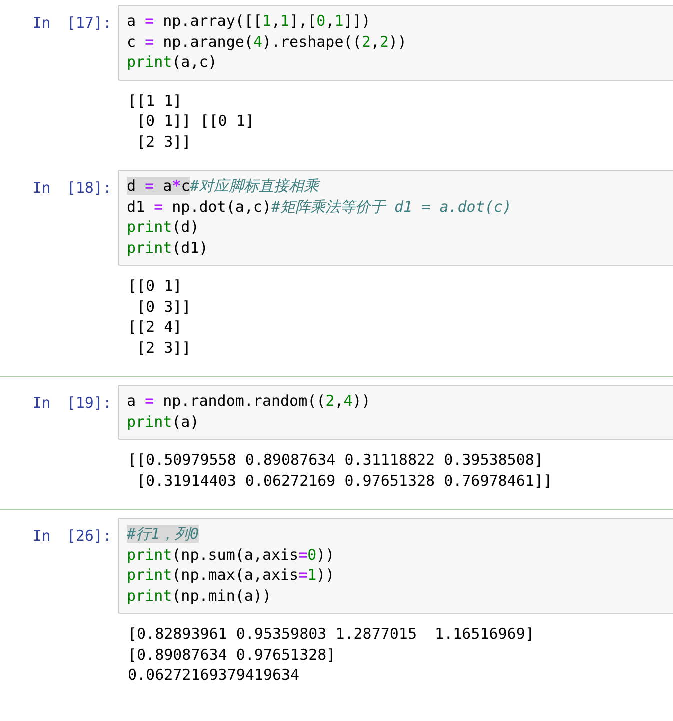 This screenshot has height=721, width=673. What do you see at coordinates (199, 595) in the screenshot?
I see `code-text: print(np.min(a))` at bounding box center [199, 595].